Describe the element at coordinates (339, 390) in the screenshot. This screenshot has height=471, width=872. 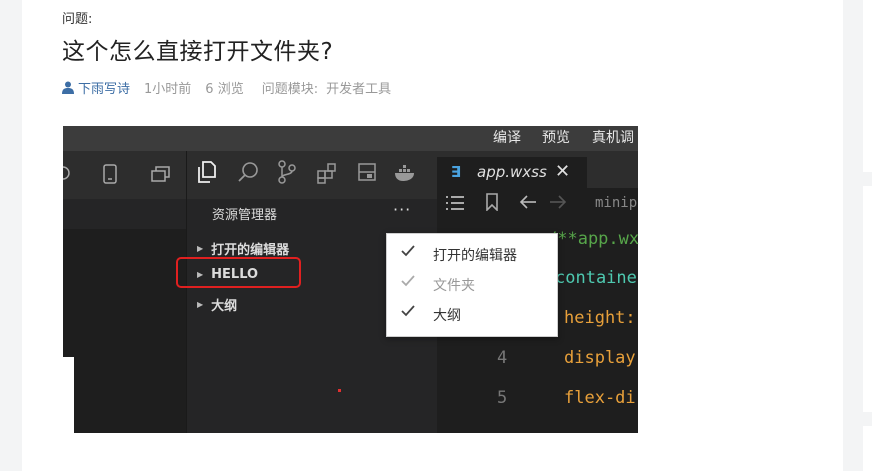
I see `annotation-dot` at that location.